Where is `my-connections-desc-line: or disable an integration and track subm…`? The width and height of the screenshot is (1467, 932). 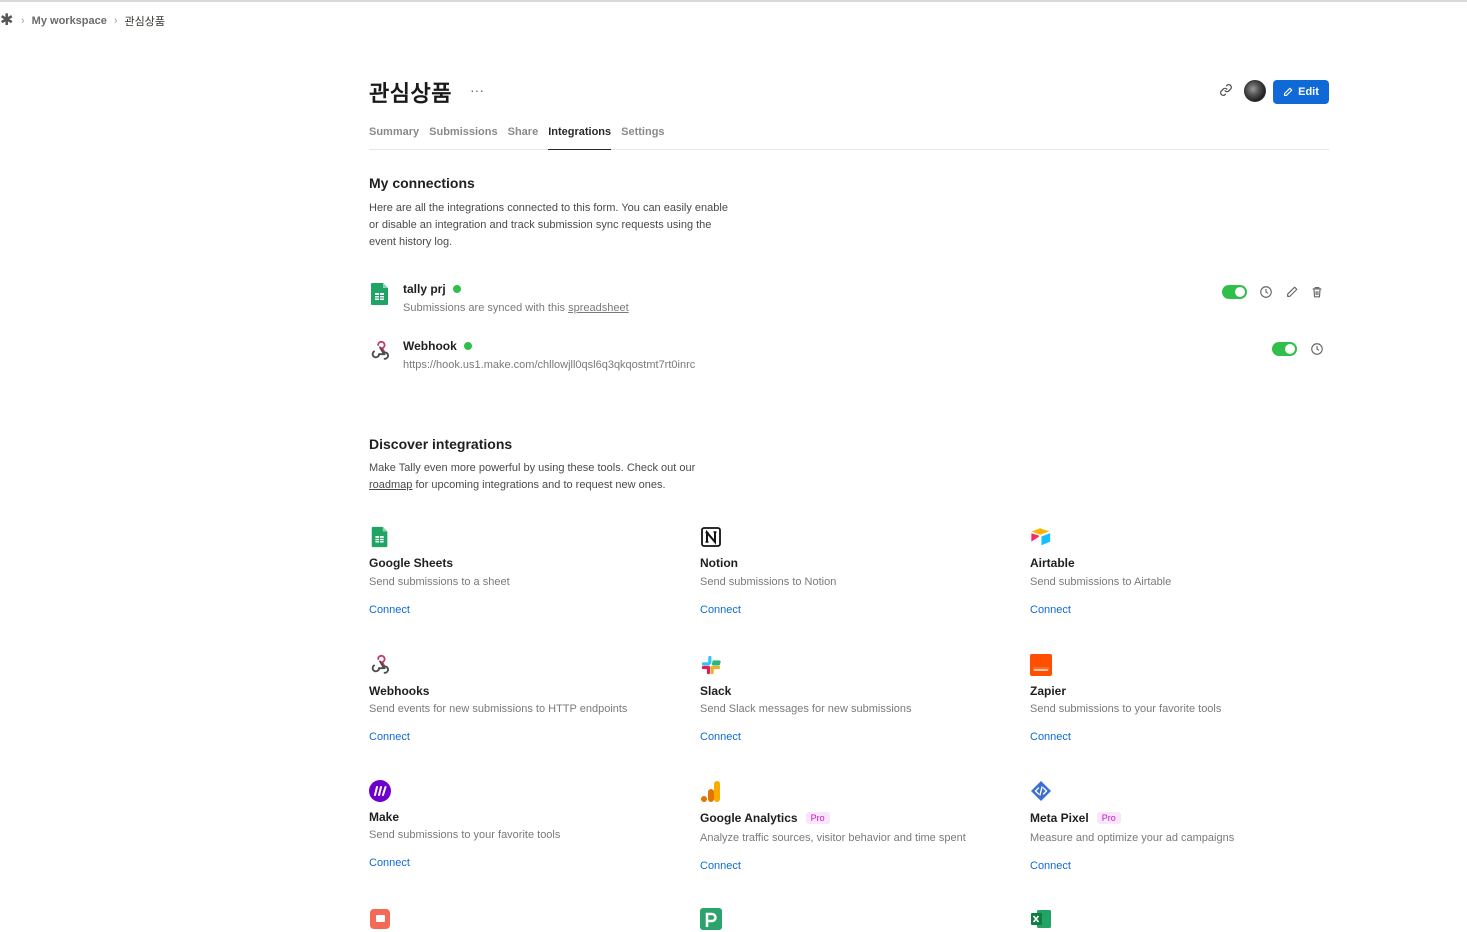
my-connections-desc-line: or disable an integration and track subm… is located at coordinates (540, 225).